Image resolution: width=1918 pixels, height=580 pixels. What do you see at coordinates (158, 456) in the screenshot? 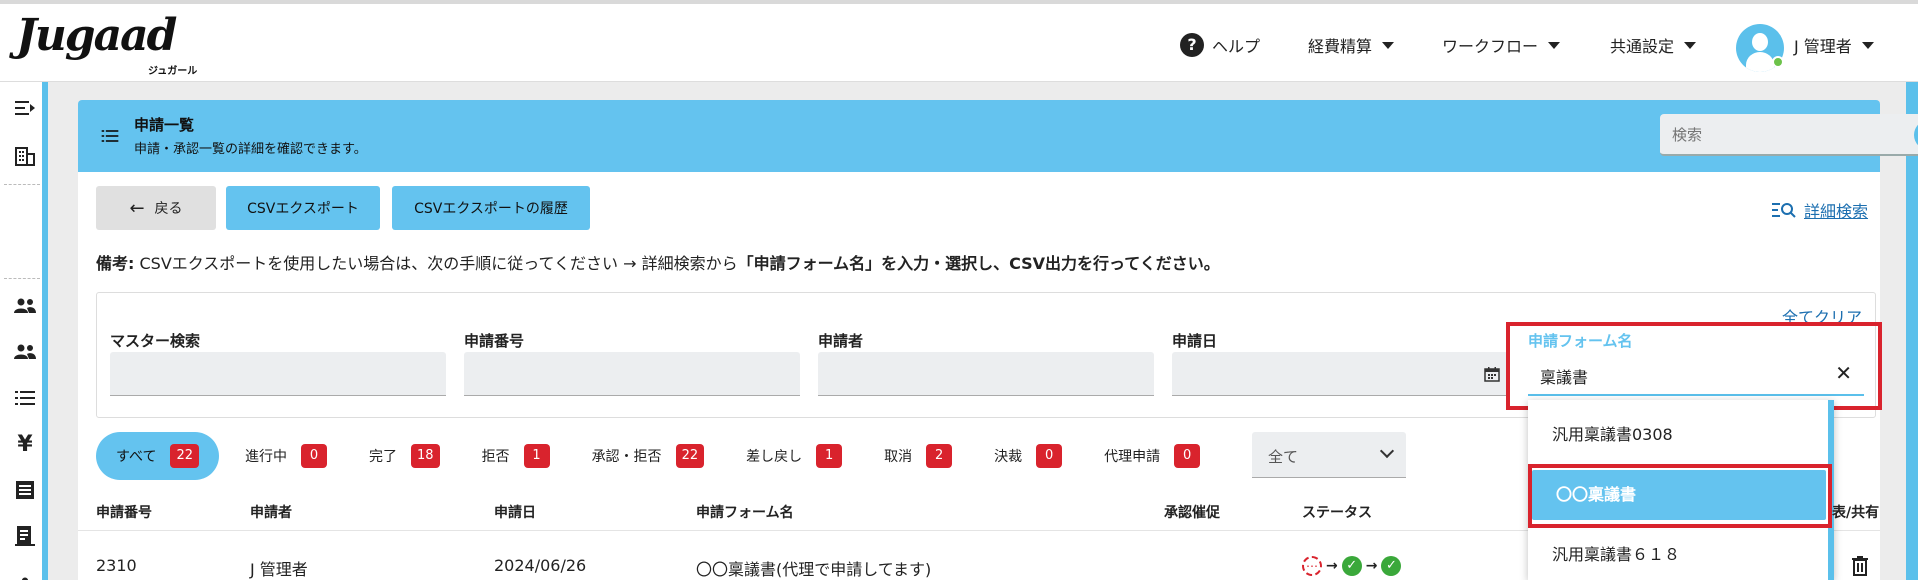
I see `tab-all: すべて 22` at bounding box center [158, 456].